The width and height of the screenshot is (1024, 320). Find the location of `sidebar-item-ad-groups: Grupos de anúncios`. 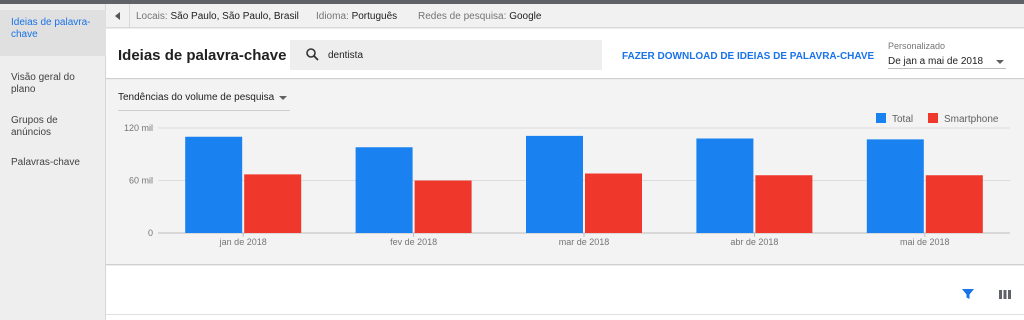

sidebar-item-ad-groups: Grupos de anúncios is located at coordinates (53, 127).